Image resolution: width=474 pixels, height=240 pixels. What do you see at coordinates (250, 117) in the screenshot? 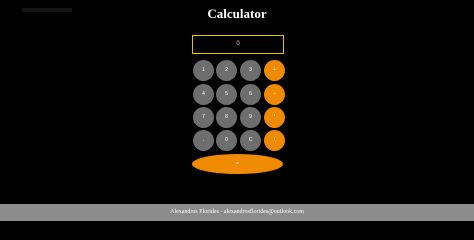
I see `key-9: 9` at bounding box center [250, 117].